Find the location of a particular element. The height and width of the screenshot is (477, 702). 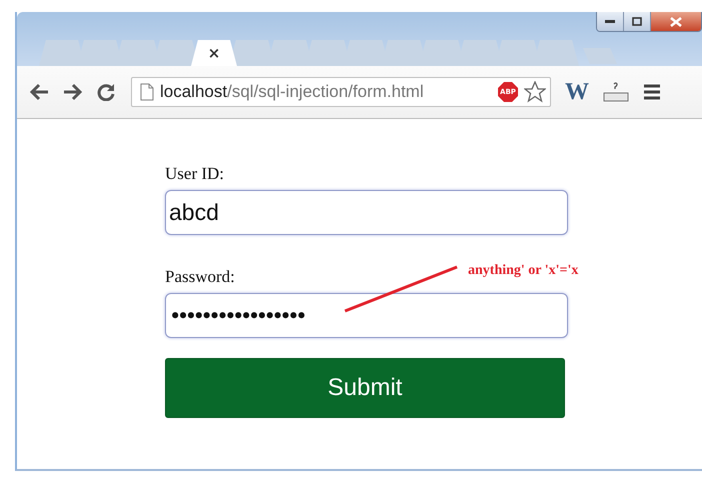

reload-icon is located at coordinates (106, 92).